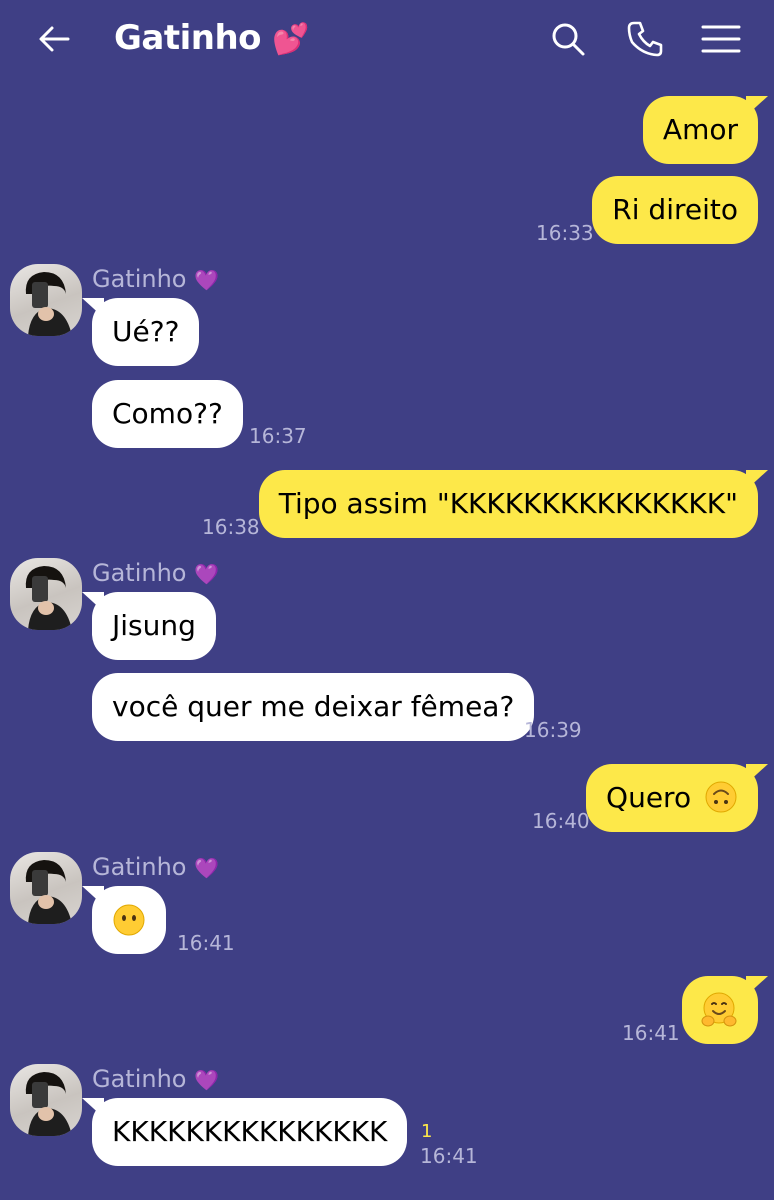 The width and height of the screenshot is (774, 1200). I want to click on search-button, so click(568, 39).